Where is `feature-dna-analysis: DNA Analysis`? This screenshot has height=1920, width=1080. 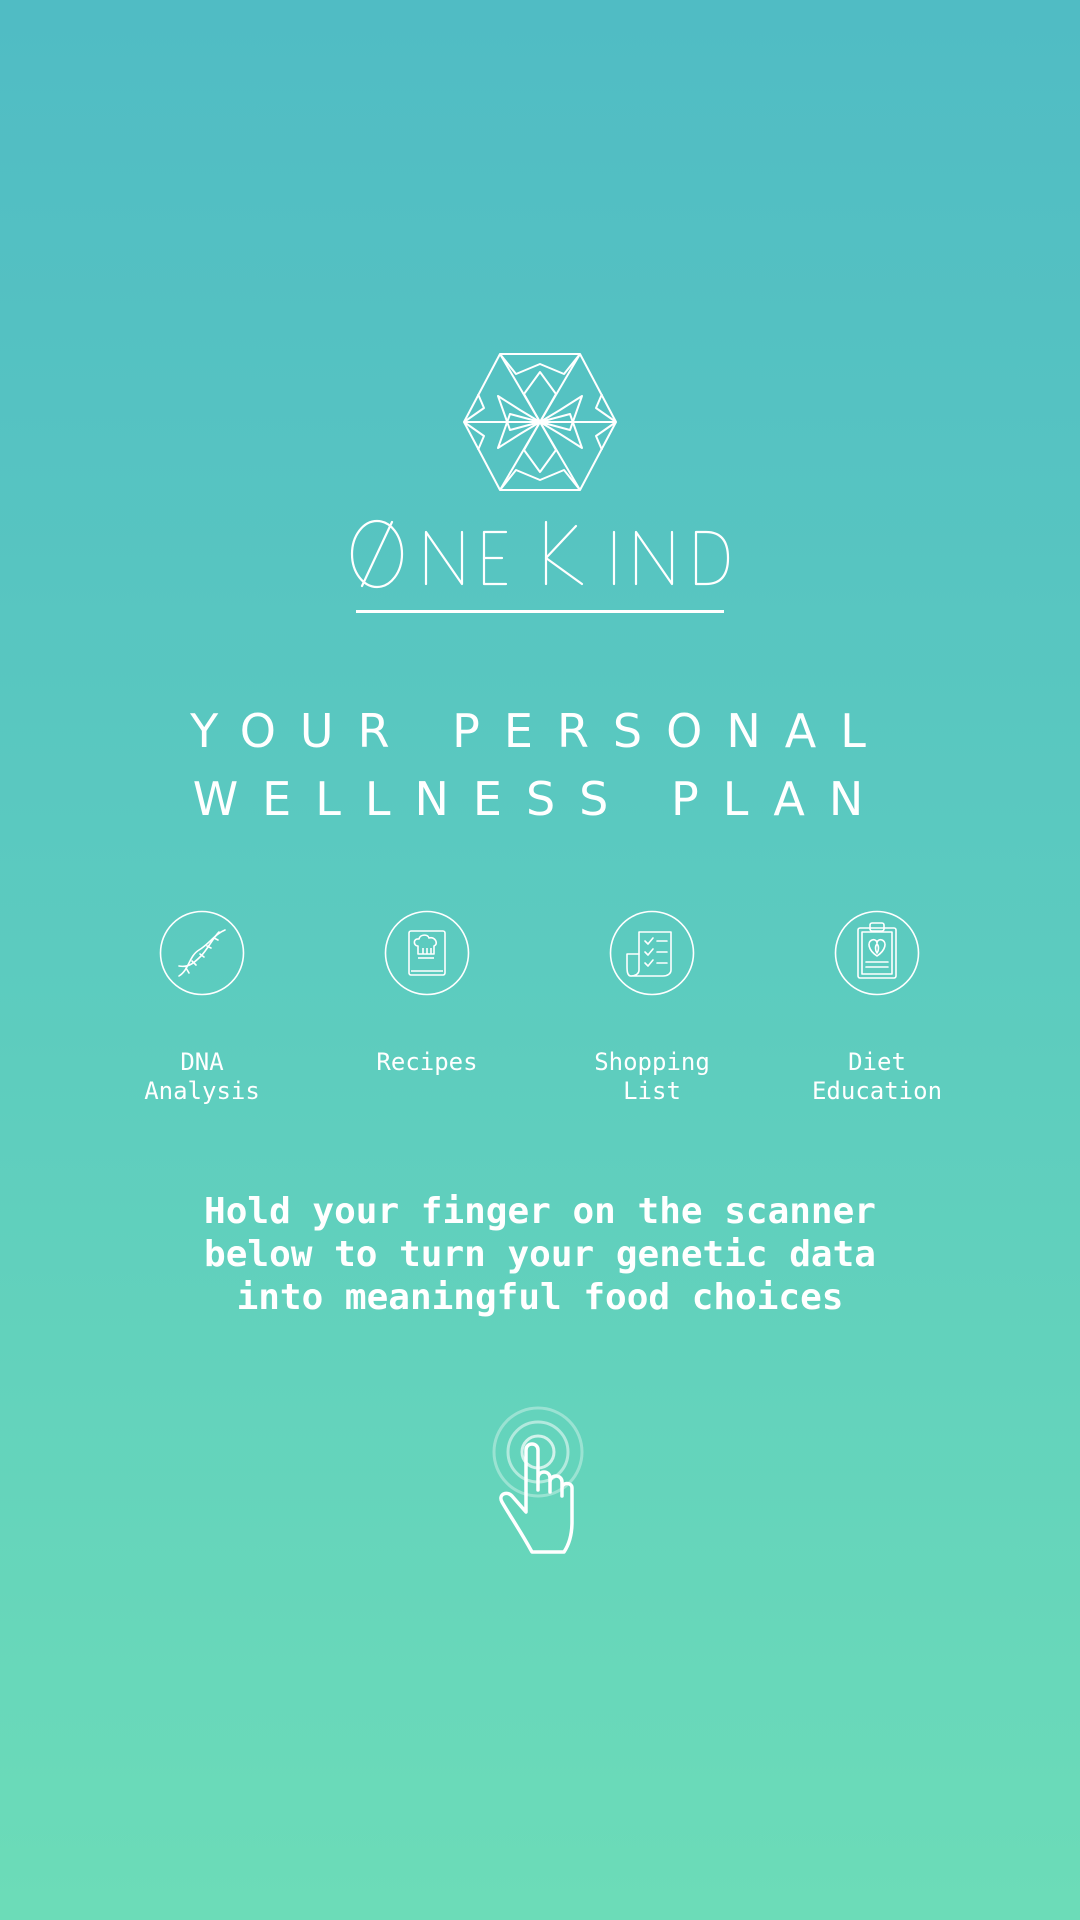 feature-dna-analysis: DNA Analysis is located at coordinates (202, 1008).